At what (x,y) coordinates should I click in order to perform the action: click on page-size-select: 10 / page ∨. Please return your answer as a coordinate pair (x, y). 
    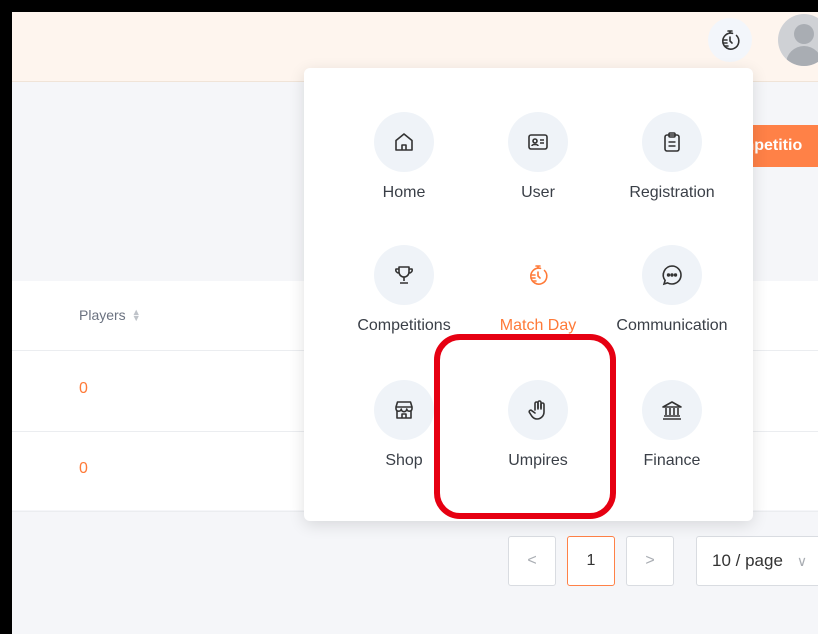
    Looking at the image, I should click on (757, 561).